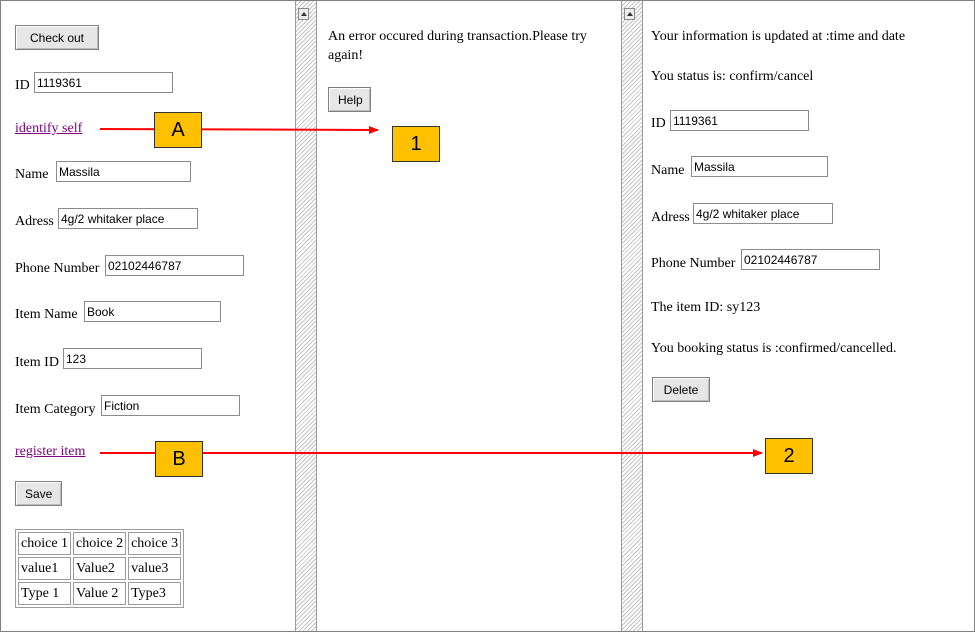 This screenshot has height=632, width=975. I want to click on status-text: You status is: confirm/cancel, so click(732, 76).